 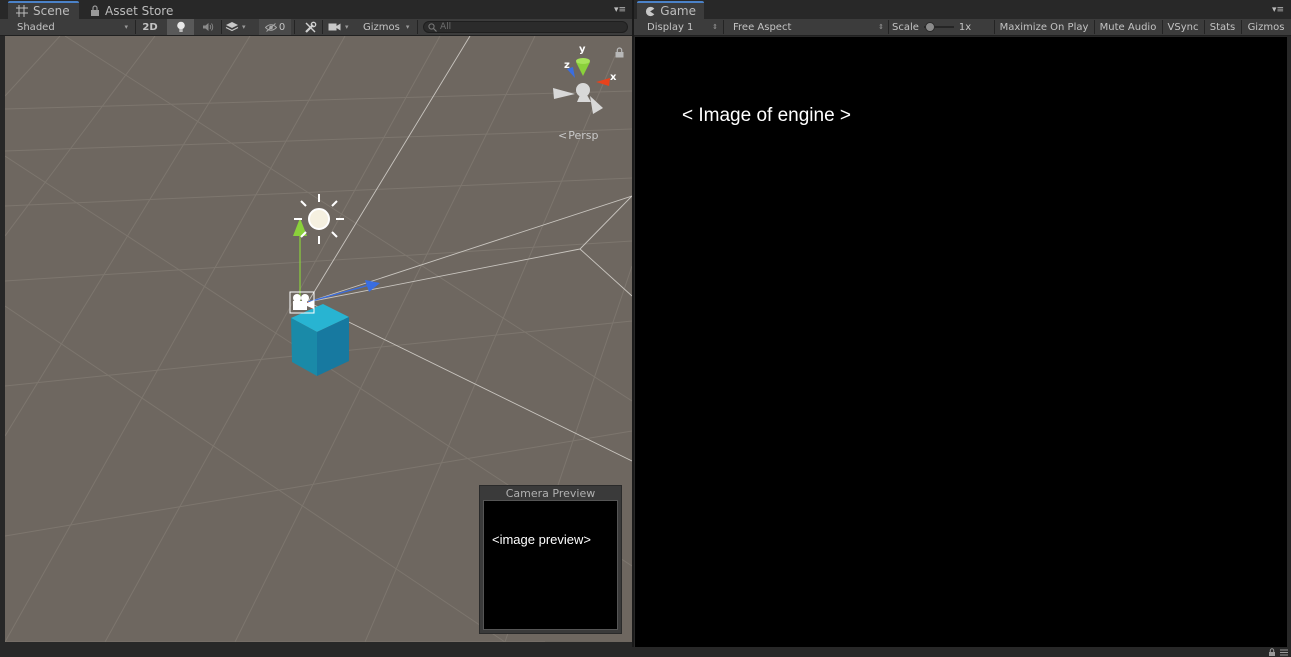 What do you see at coordinates (645, 652) in the screenshot?
I see `status-bar` at bounding box center [645, 652].